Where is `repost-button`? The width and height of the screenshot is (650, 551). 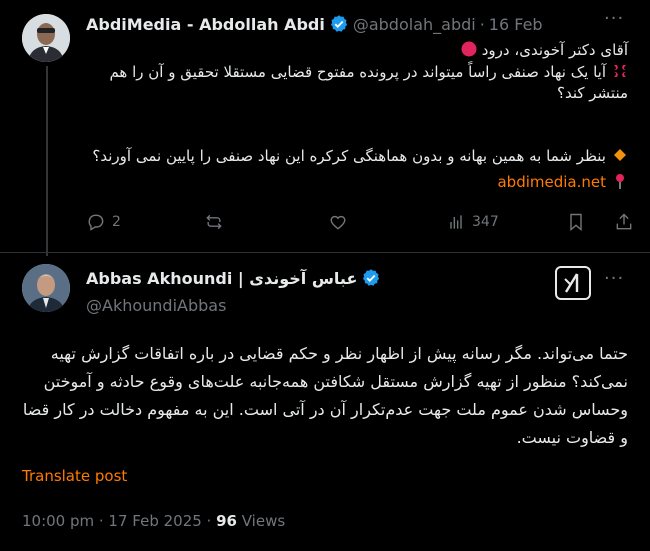
repost-button is located at coordinates (217, 222).